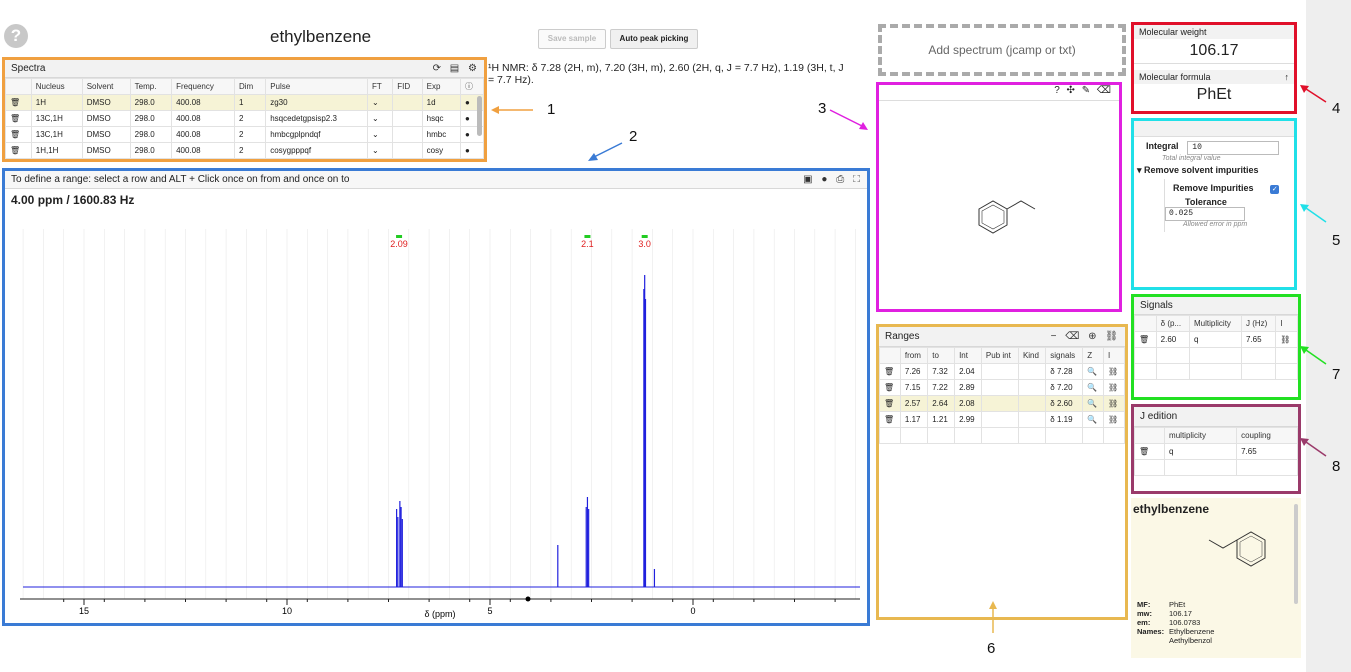 The image size is (1351, 672). What do you see at coordinates (244, 69) in the screenshot?
I see `spectra-panel-header: Spectra ⟳ ▤ ⚙` at bounding box center [244, 69].